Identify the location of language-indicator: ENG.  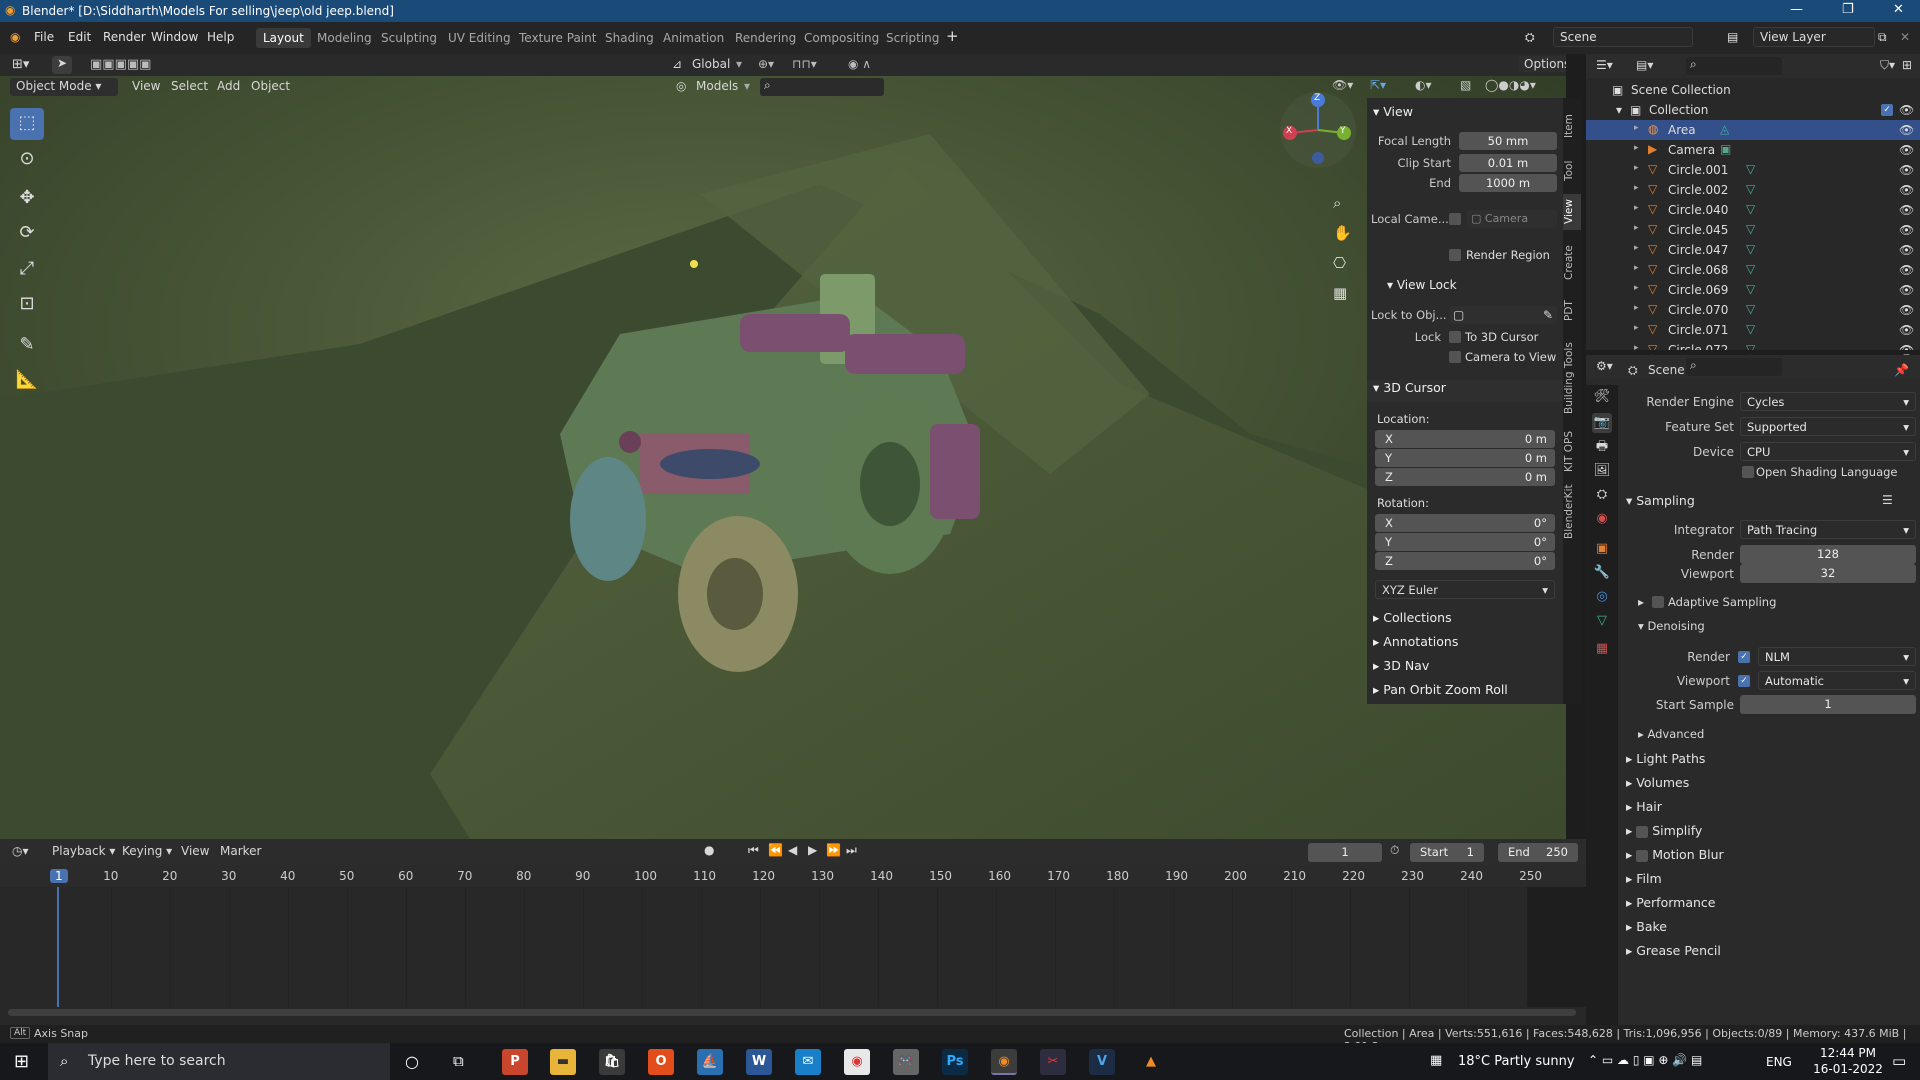
(1779, 1062).